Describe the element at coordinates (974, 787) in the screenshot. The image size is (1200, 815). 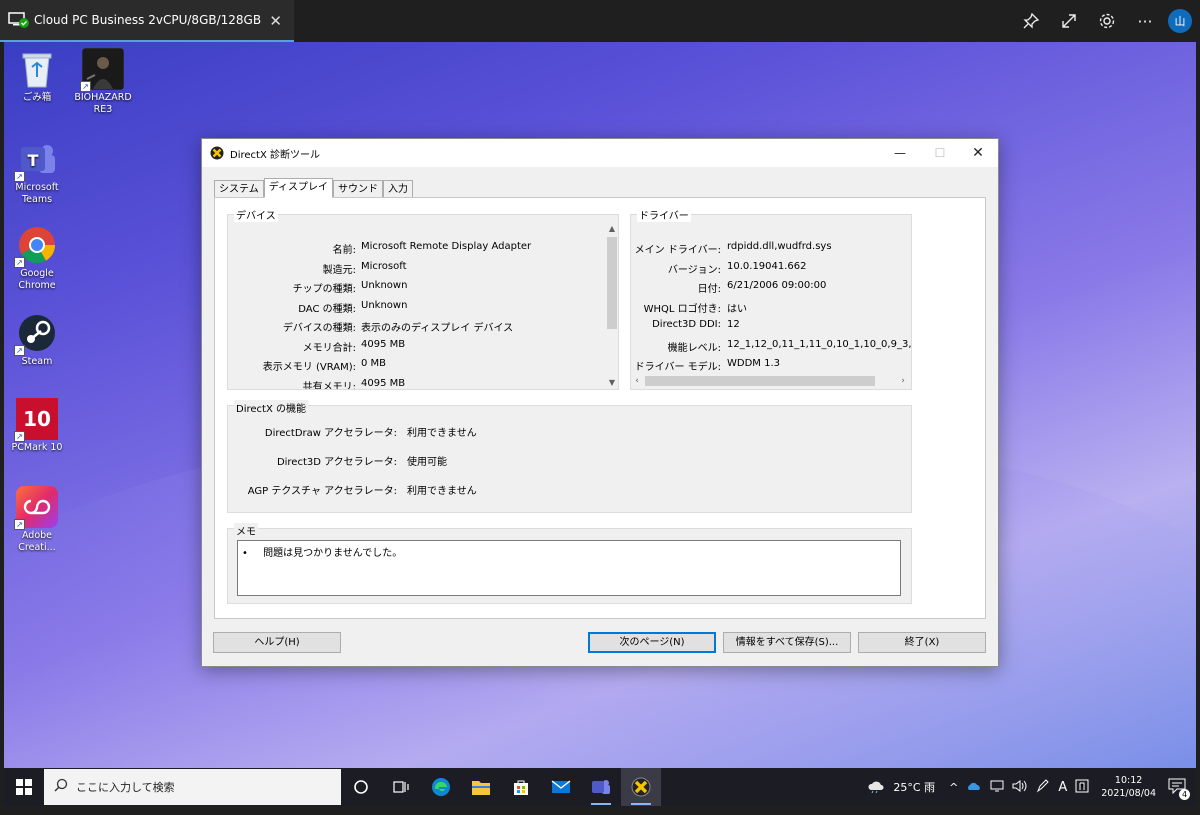
I see `onedrive-icon` at that location.